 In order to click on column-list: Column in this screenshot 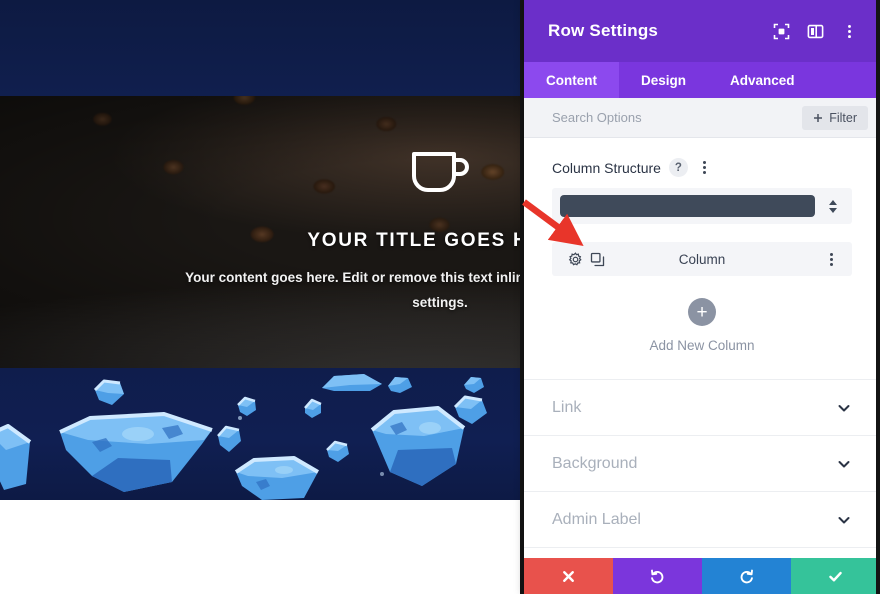, I will do `click(702, 259)`.